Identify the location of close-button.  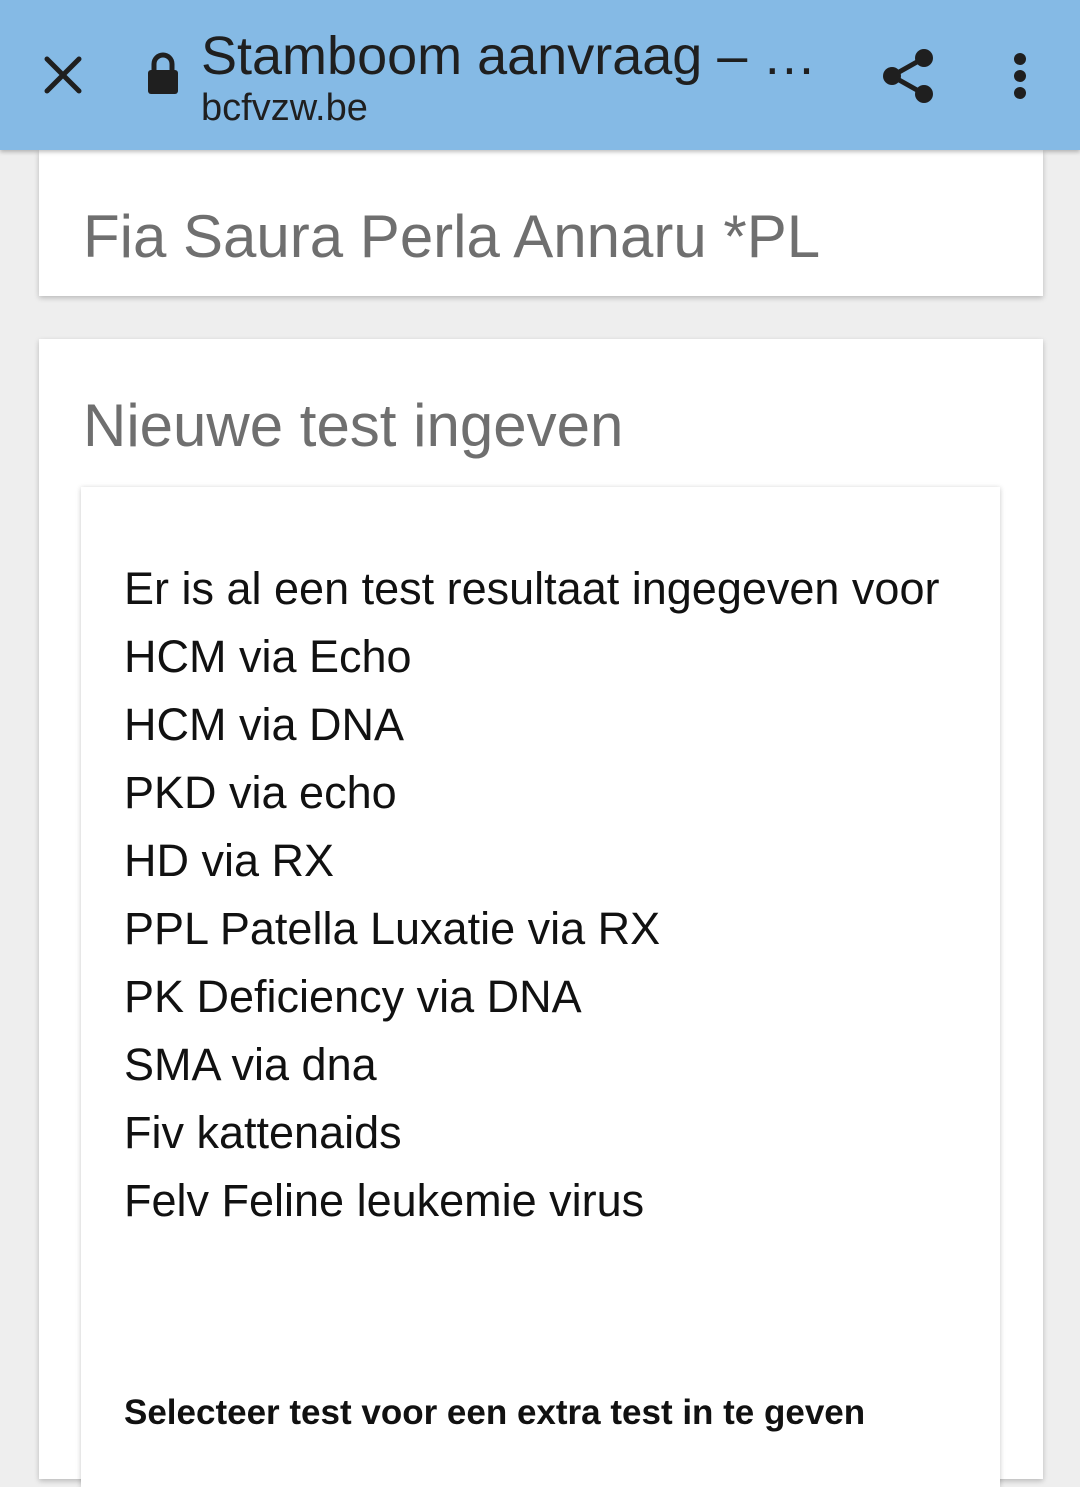
(63, 75).